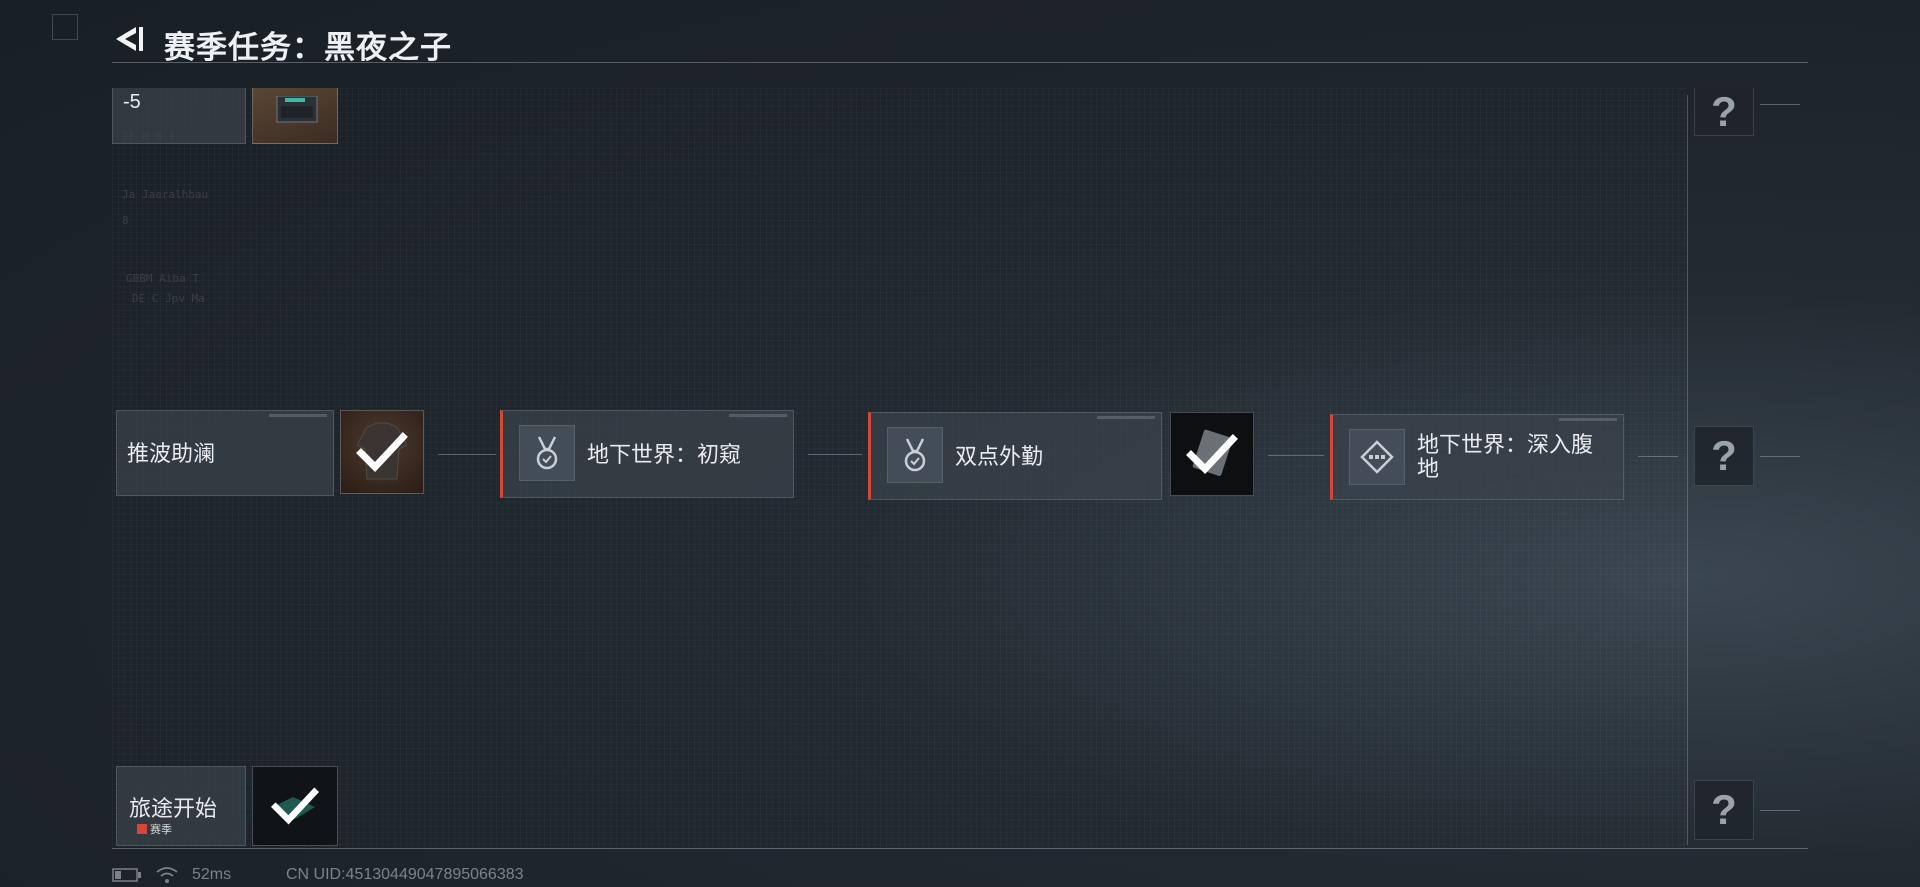 The image size is (1920, 887). I want to click on back-button, so click(128, 39).